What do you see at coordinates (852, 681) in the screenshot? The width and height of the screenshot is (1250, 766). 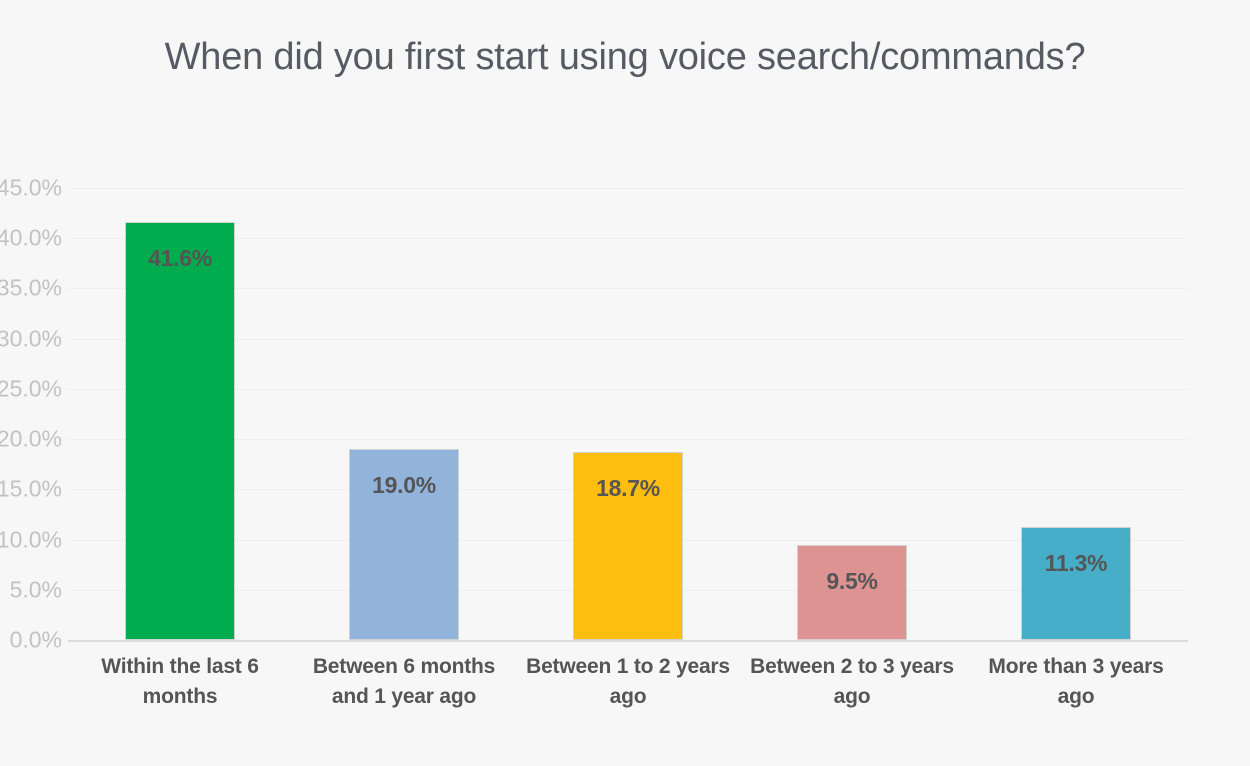 I see `x-axis-category-label: Between 2 to 3 years ago` at bounding box center [852, 681].